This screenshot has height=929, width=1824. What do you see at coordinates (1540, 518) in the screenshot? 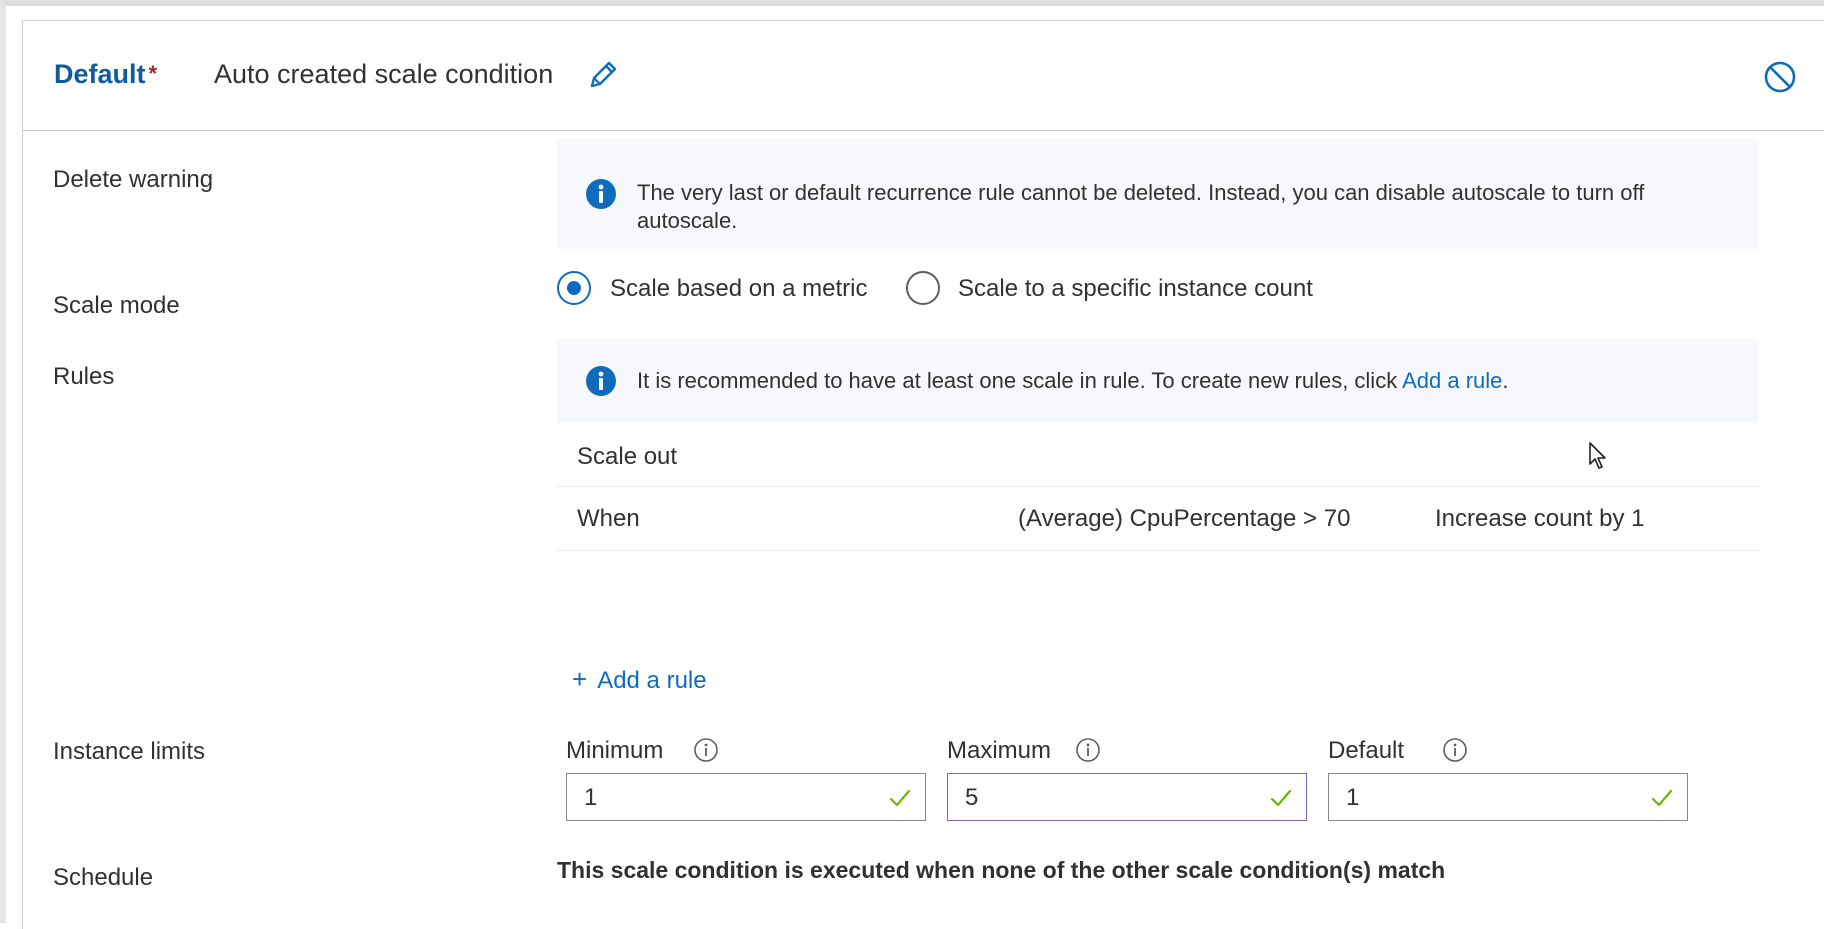
I see `rule-action: Increase count by 1` at bounding box center [1540, 518].